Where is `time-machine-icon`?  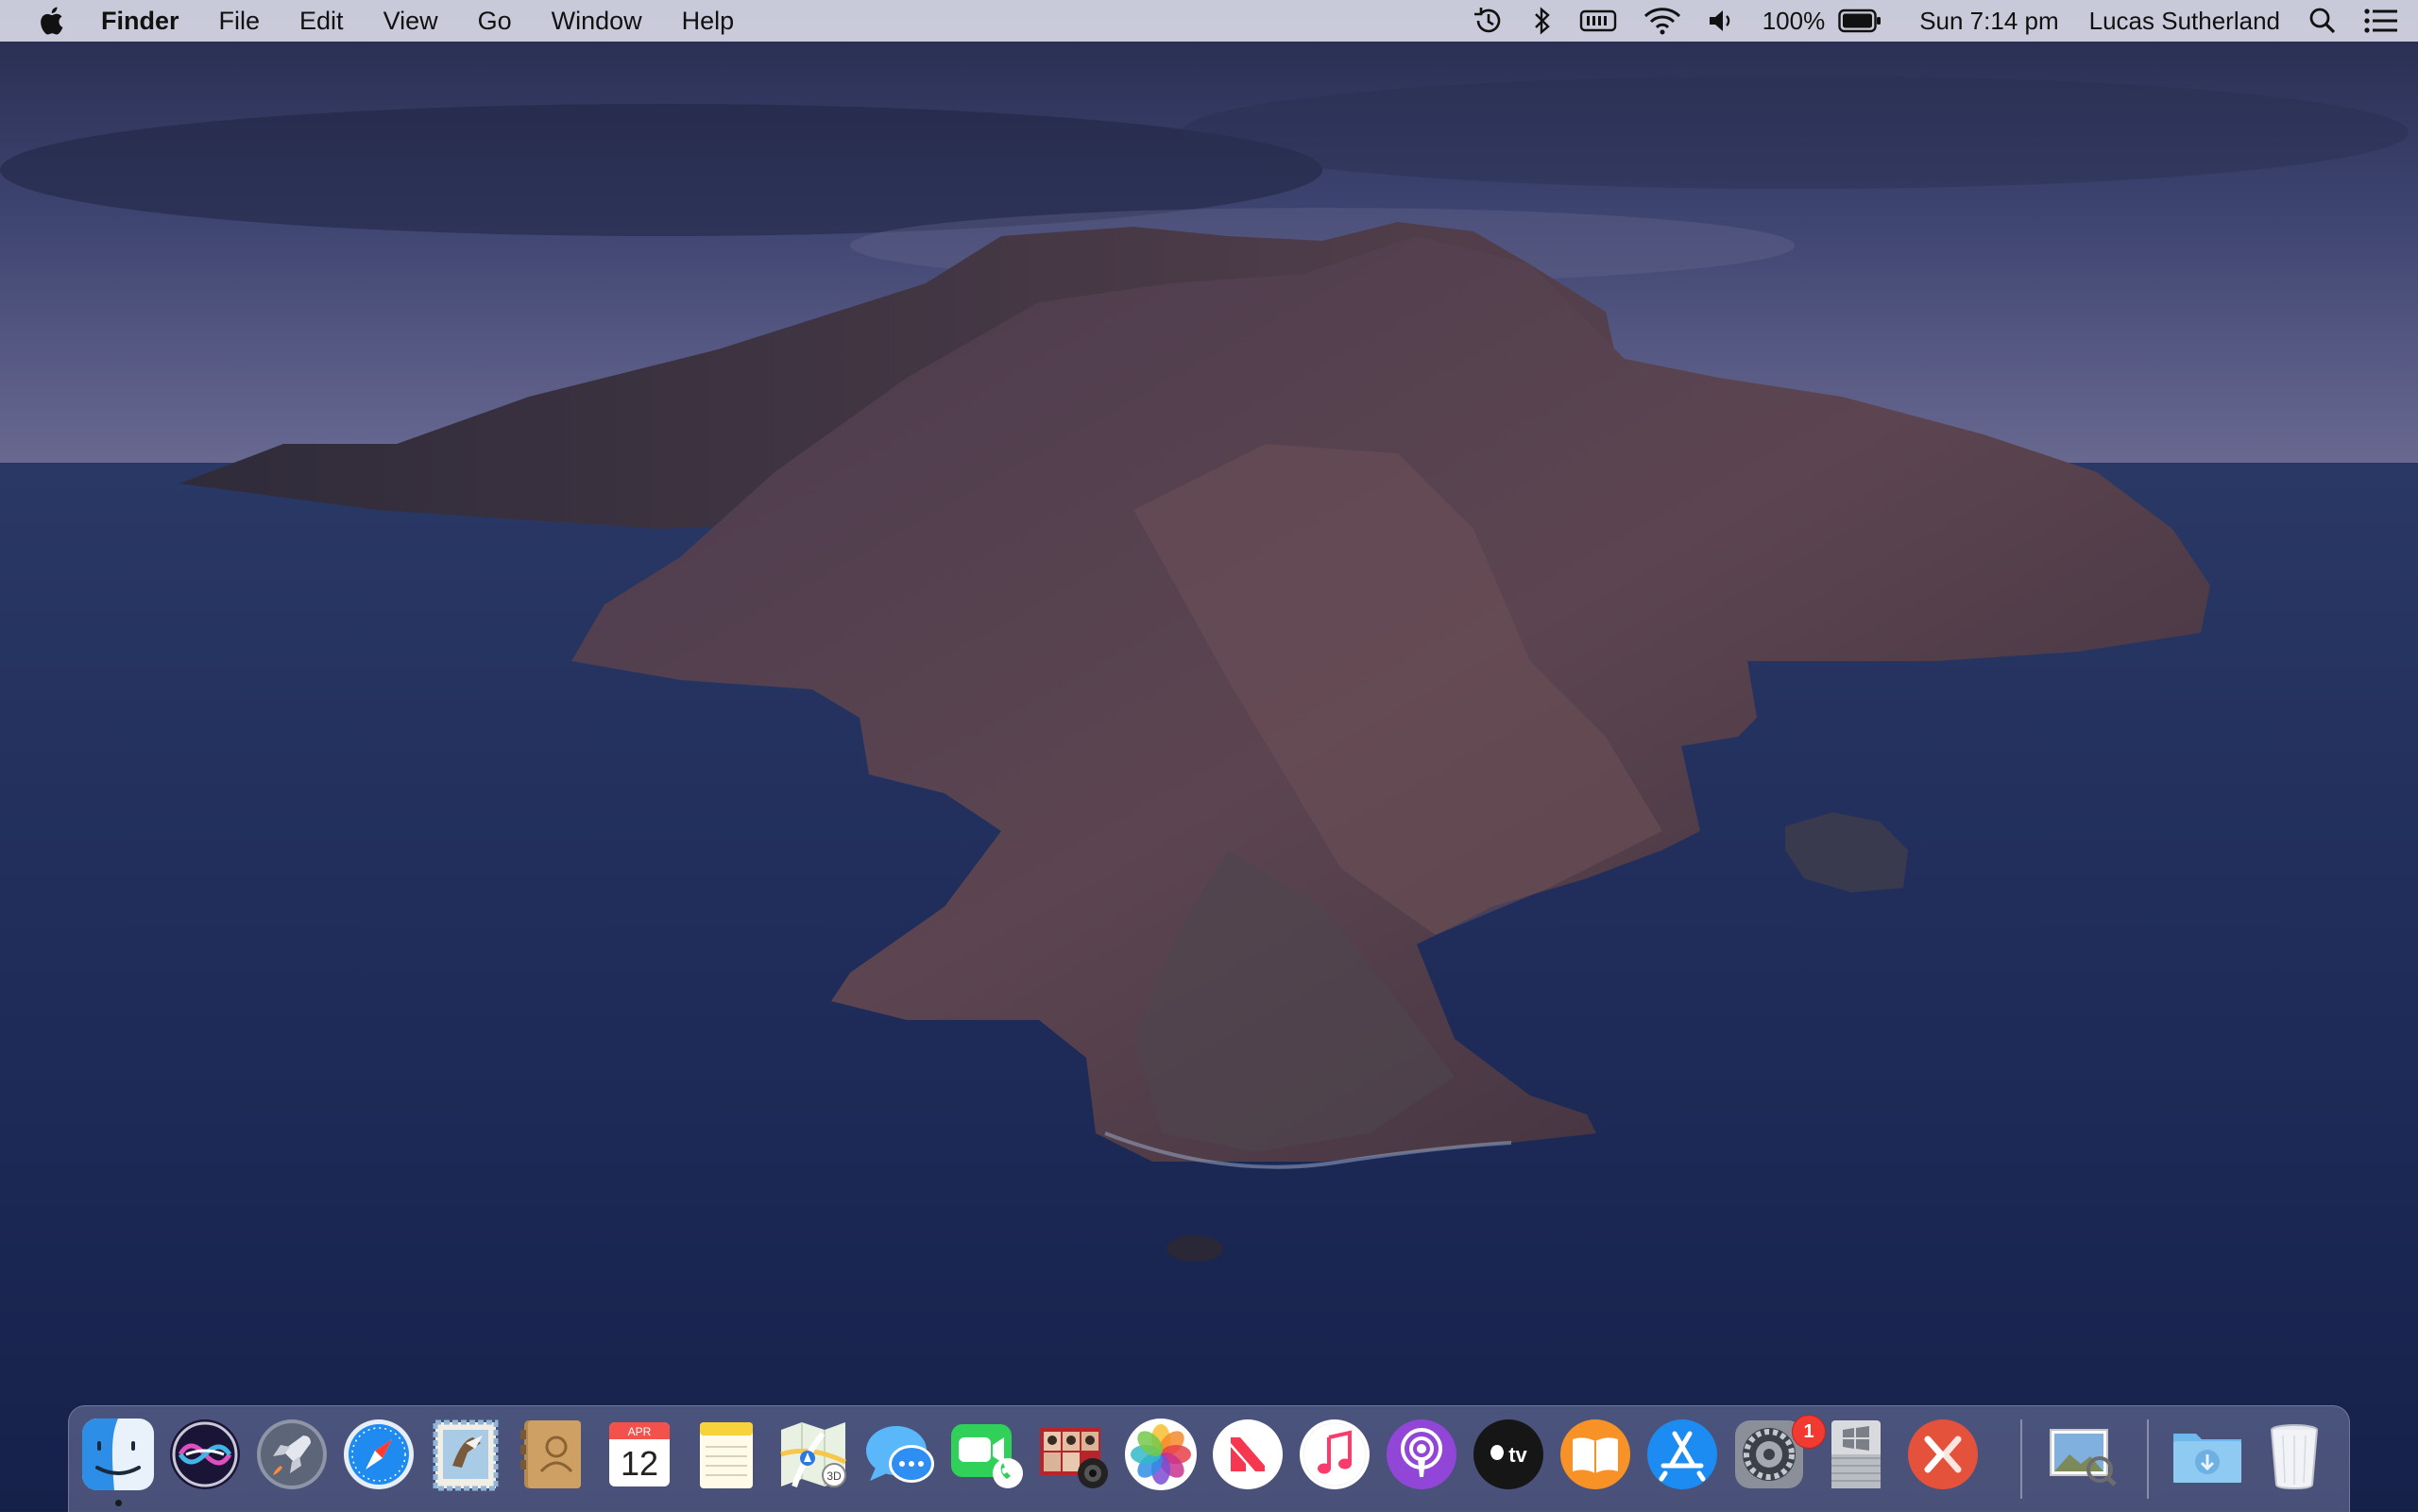 time-machine-icon is located at coordinates (1489, 21).